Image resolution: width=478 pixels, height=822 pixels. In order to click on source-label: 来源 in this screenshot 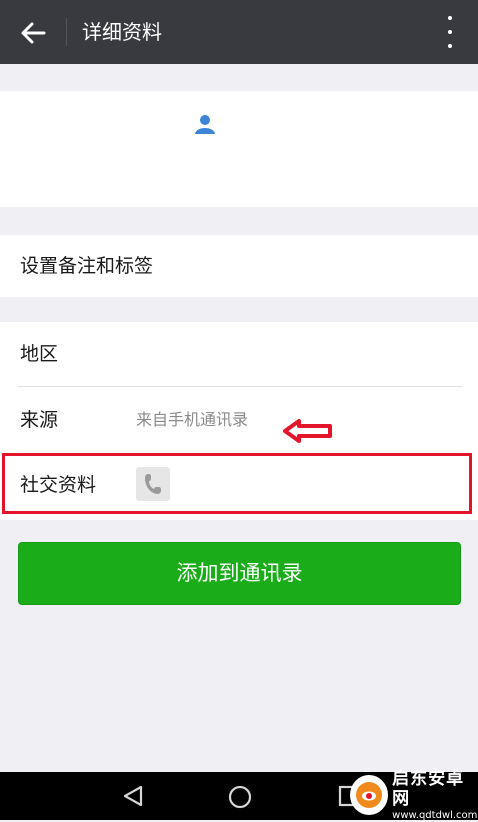, I will do `click(39, 420)`.